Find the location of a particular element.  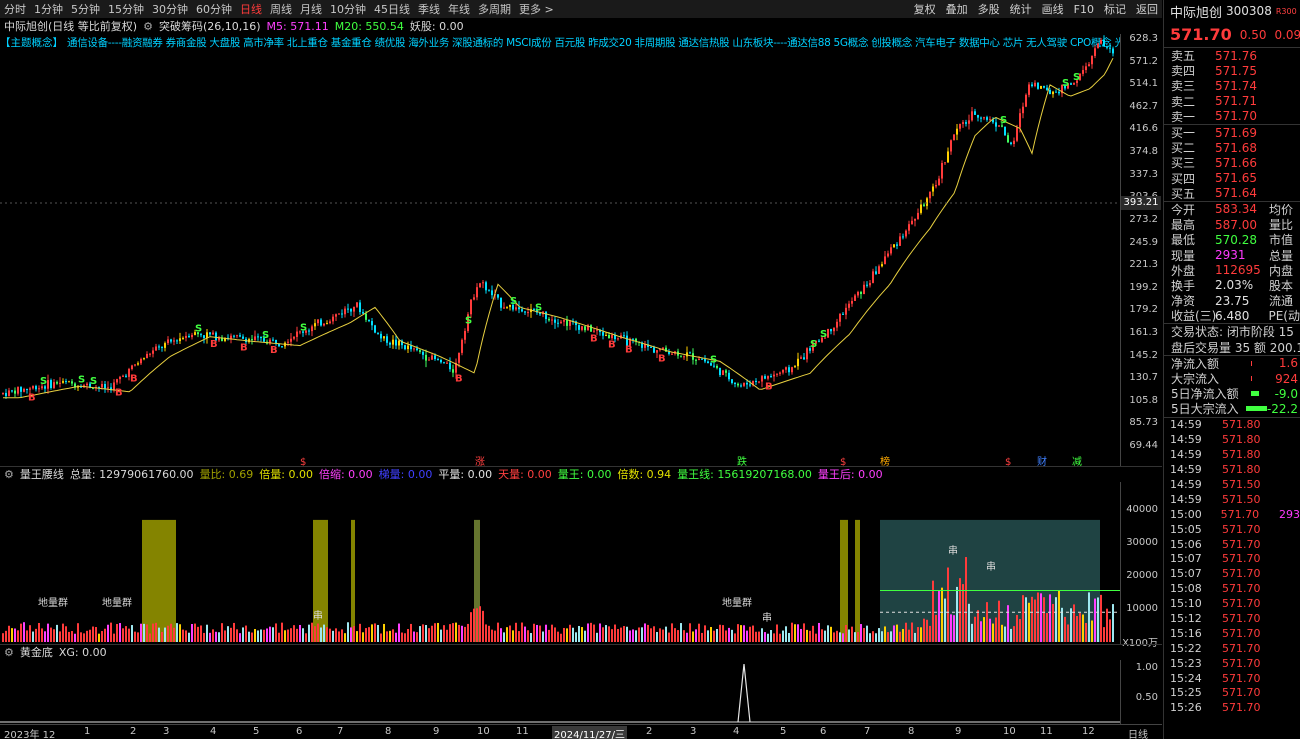

indicator-gear-icon: ⚙ is located at coordinates (148, 26).